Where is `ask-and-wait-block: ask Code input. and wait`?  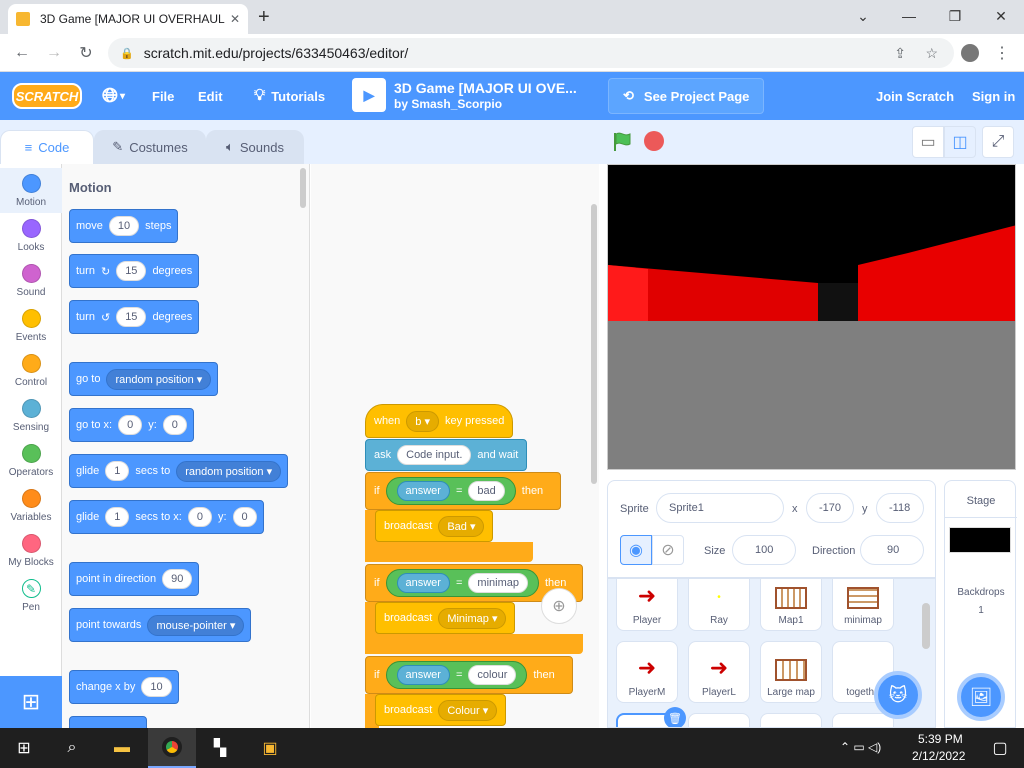 ask-and-wait-block: ask Code input. and wait is located at coordinates (446, 455).